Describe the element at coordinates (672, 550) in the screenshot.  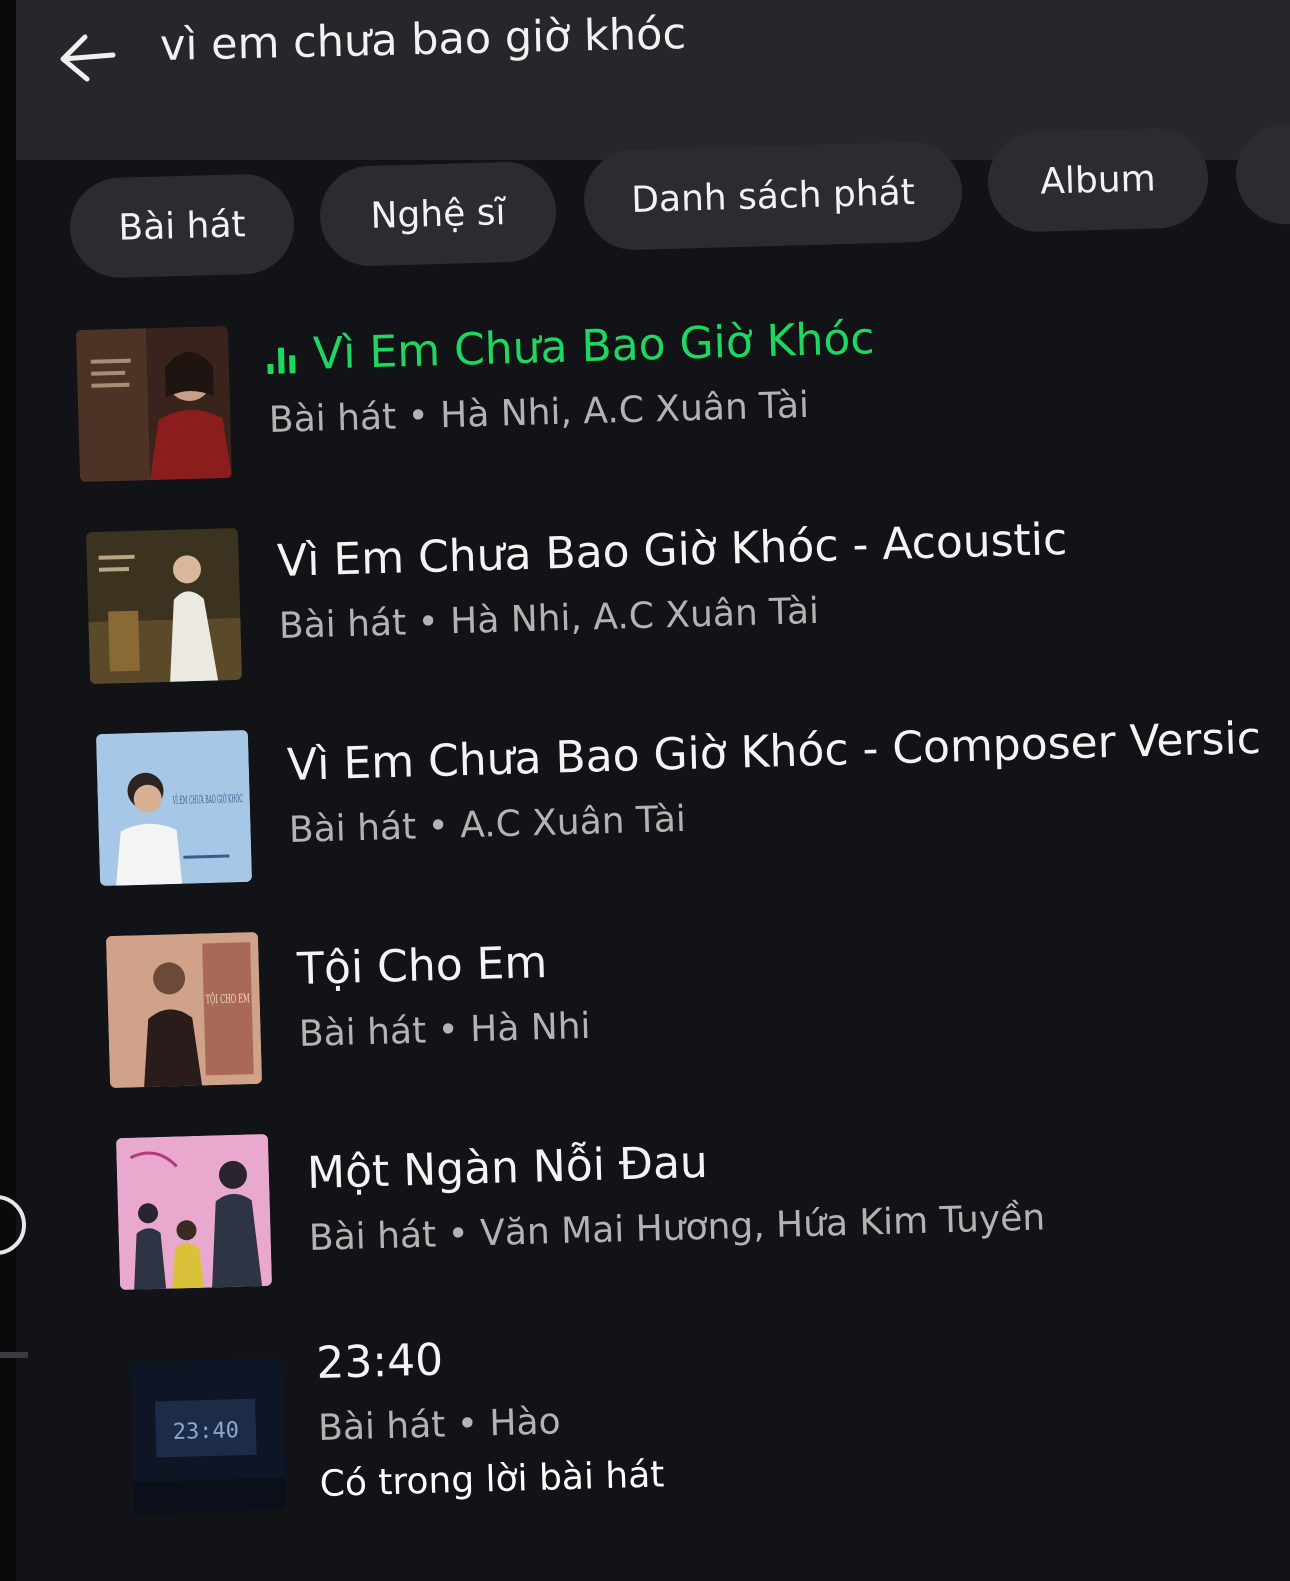
I see `result-title: Vì Em Chưa Bao Giờ Khóc - Acoustic` at that location.